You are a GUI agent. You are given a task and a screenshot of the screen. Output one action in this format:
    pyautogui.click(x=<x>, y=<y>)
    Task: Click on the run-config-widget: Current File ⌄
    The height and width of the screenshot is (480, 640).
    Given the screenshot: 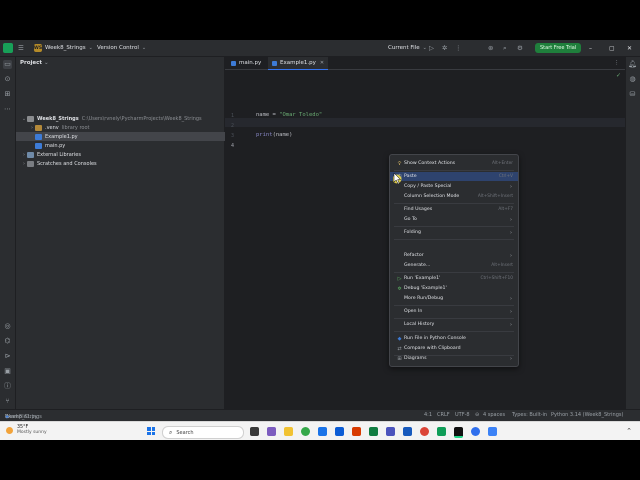 What is the action you would take?
    pyautogui.click(x=407, y=48)
    